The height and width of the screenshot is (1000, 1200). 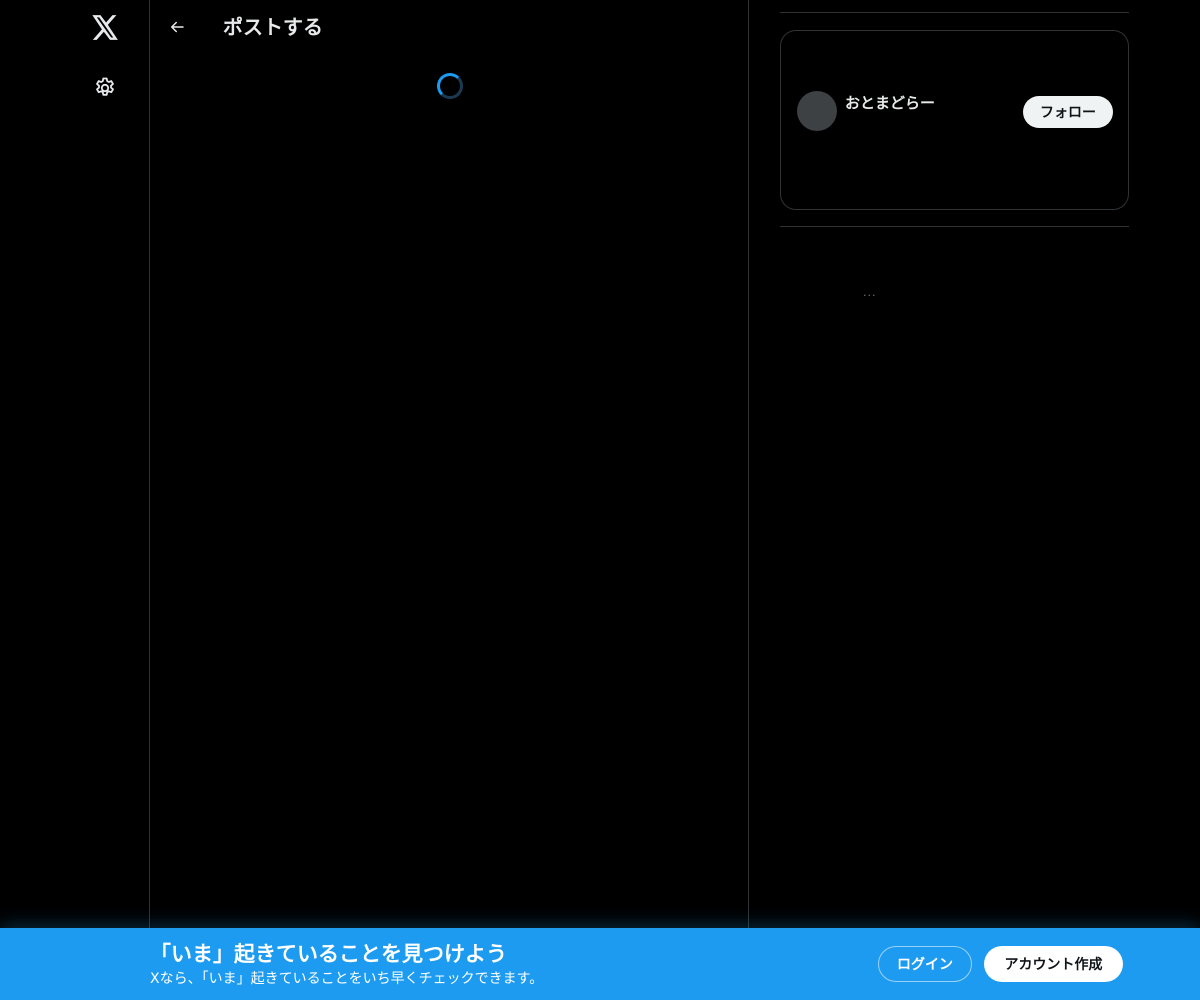 What do you see at coordinates (105, 27) in the screenshot?
I see `x-logo-icon` at bounding box center [105, 27].